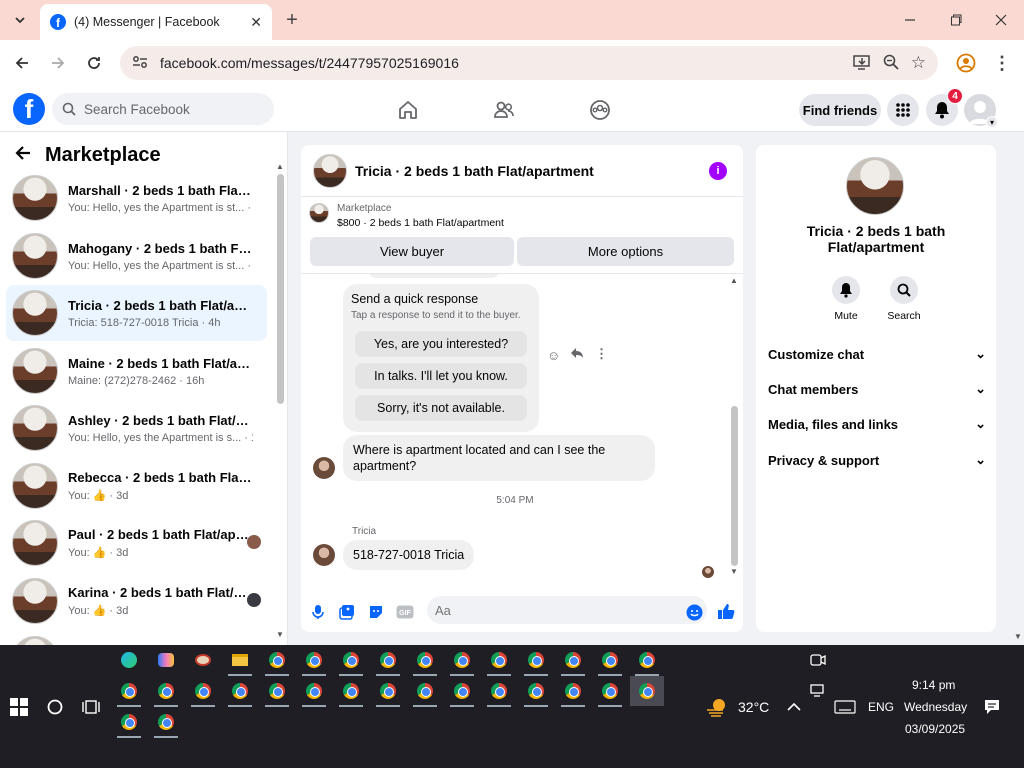 This screenshot has height=768, width=1024. What do you see at coordinates (91, 707) in the screenshot?
I see `task-view-icon` at bounding box center [91, 707].